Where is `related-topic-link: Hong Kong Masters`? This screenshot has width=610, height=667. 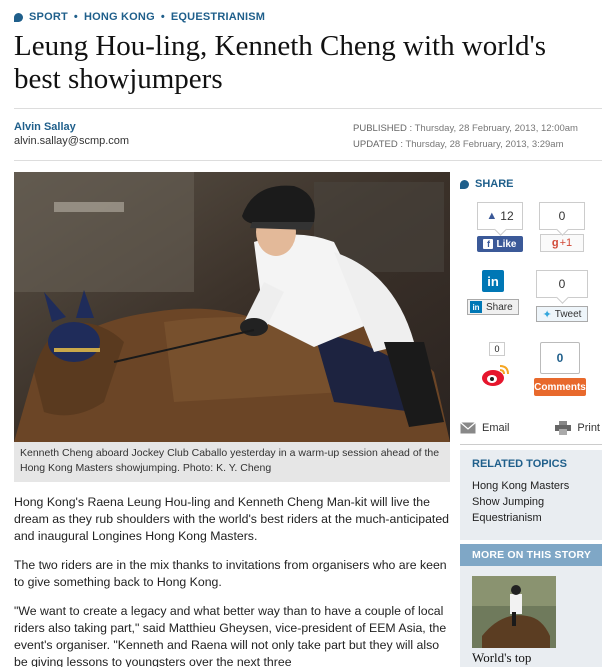
related-topic-link: Hong Kong Masters is located at coordinates (520, 486).